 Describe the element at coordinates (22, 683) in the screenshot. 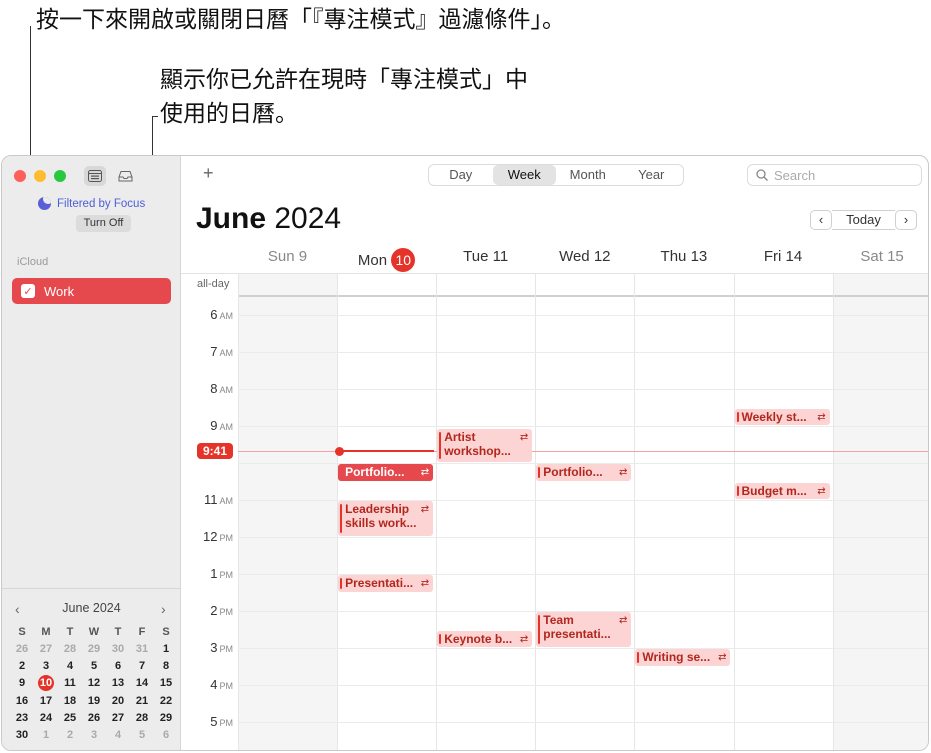

I see `mini-day: 9` at that location.